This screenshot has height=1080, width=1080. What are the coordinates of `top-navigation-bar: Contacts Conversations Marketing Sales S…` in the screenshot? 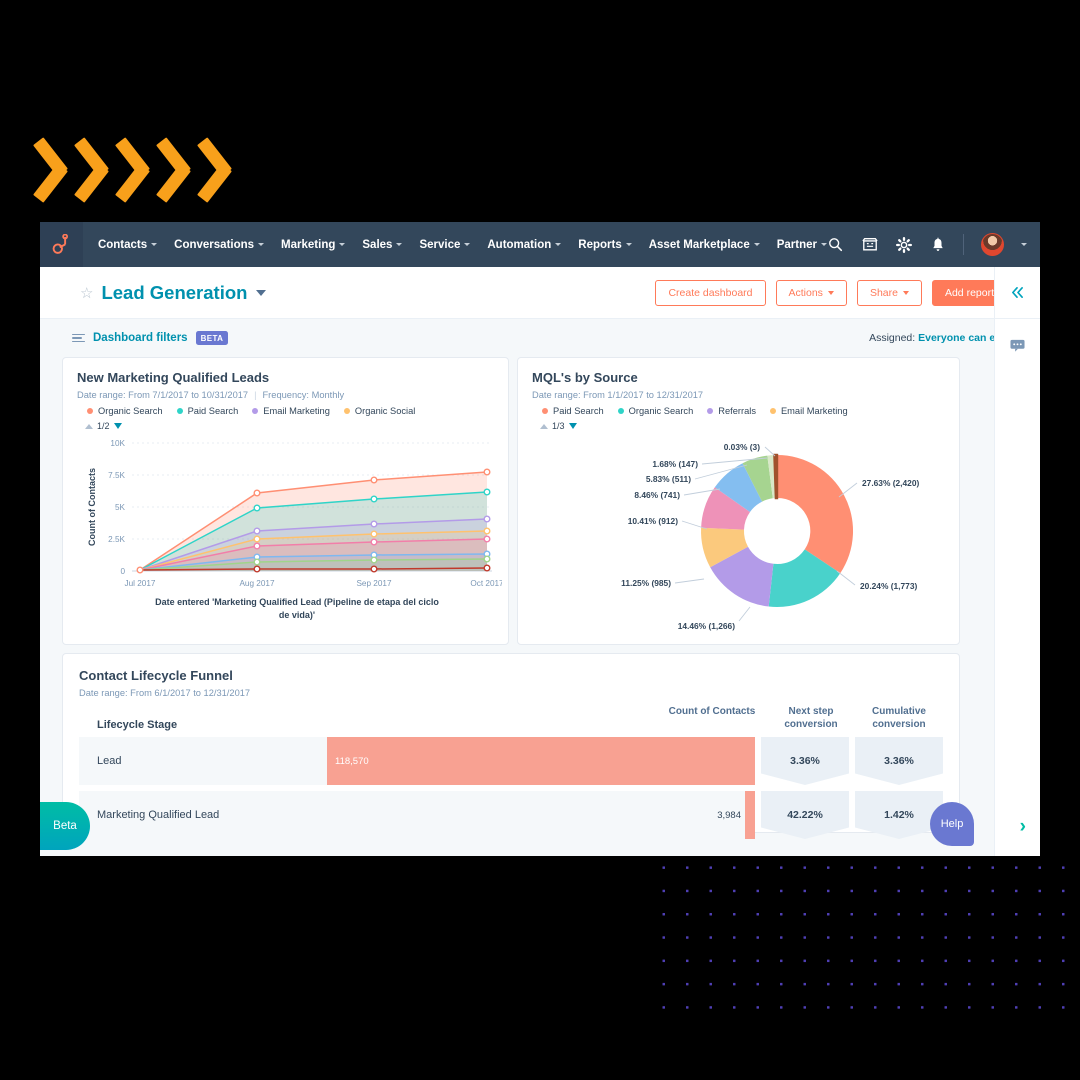 It's located at (540, 244).